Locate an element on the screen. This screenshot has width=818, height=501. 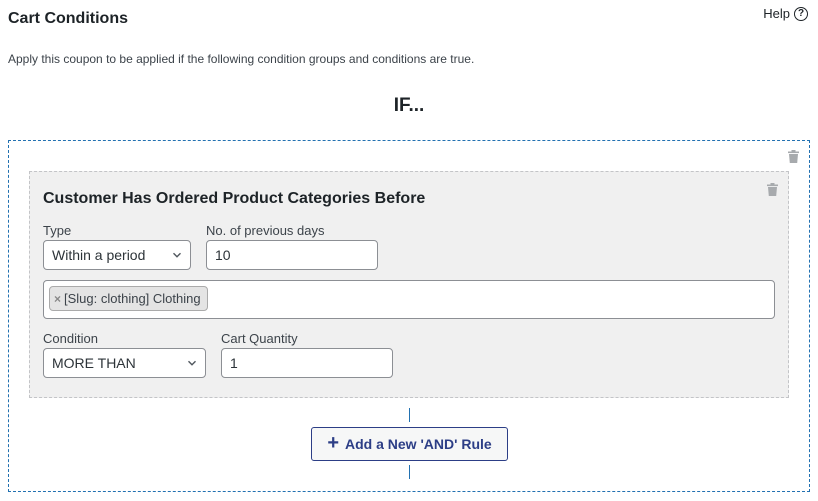
categories-select: × [Slug: clothing] Clothing is located at coordinates (409, 299).